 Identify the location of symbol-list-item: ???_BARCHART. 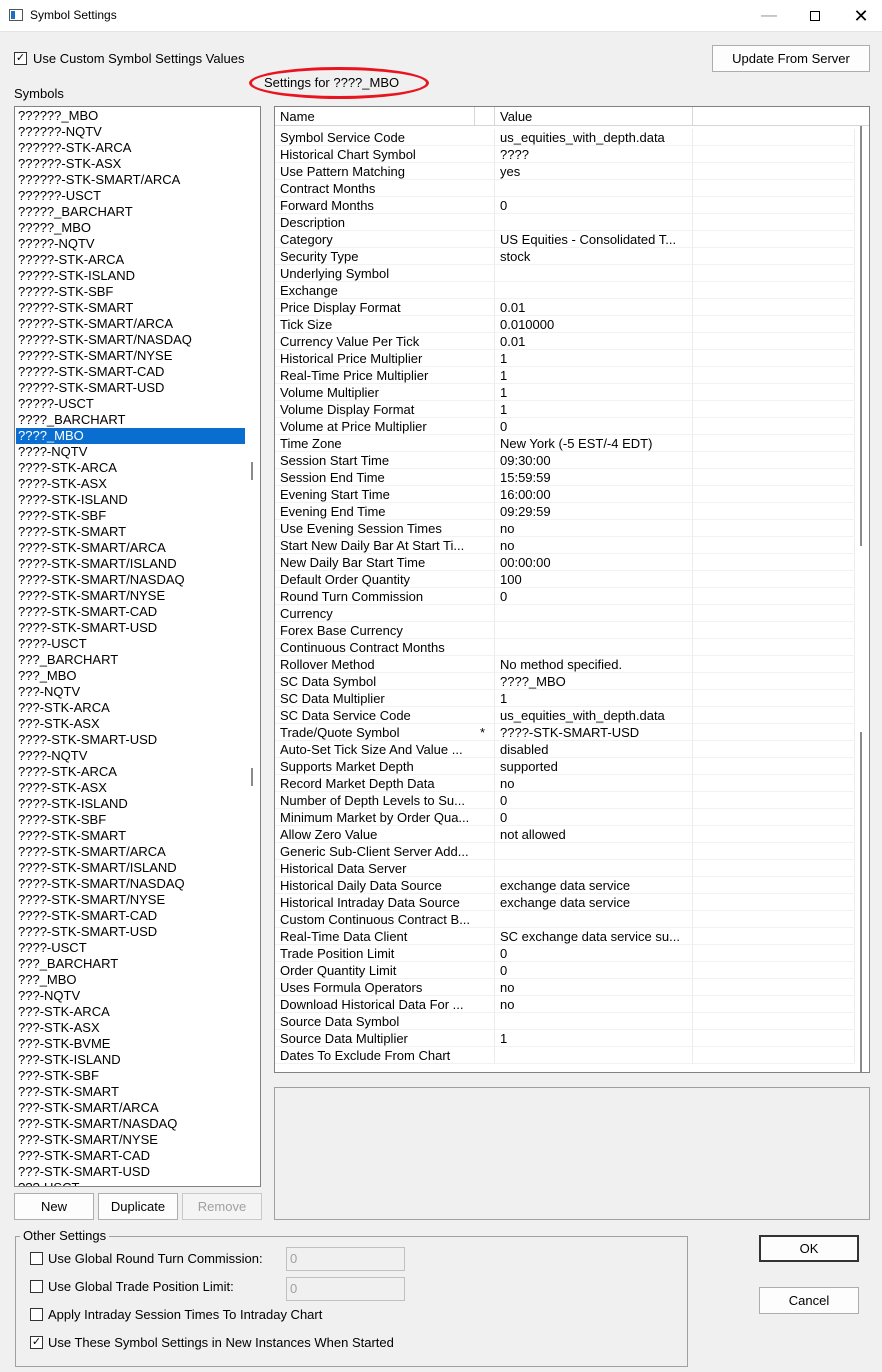
(68, 660).